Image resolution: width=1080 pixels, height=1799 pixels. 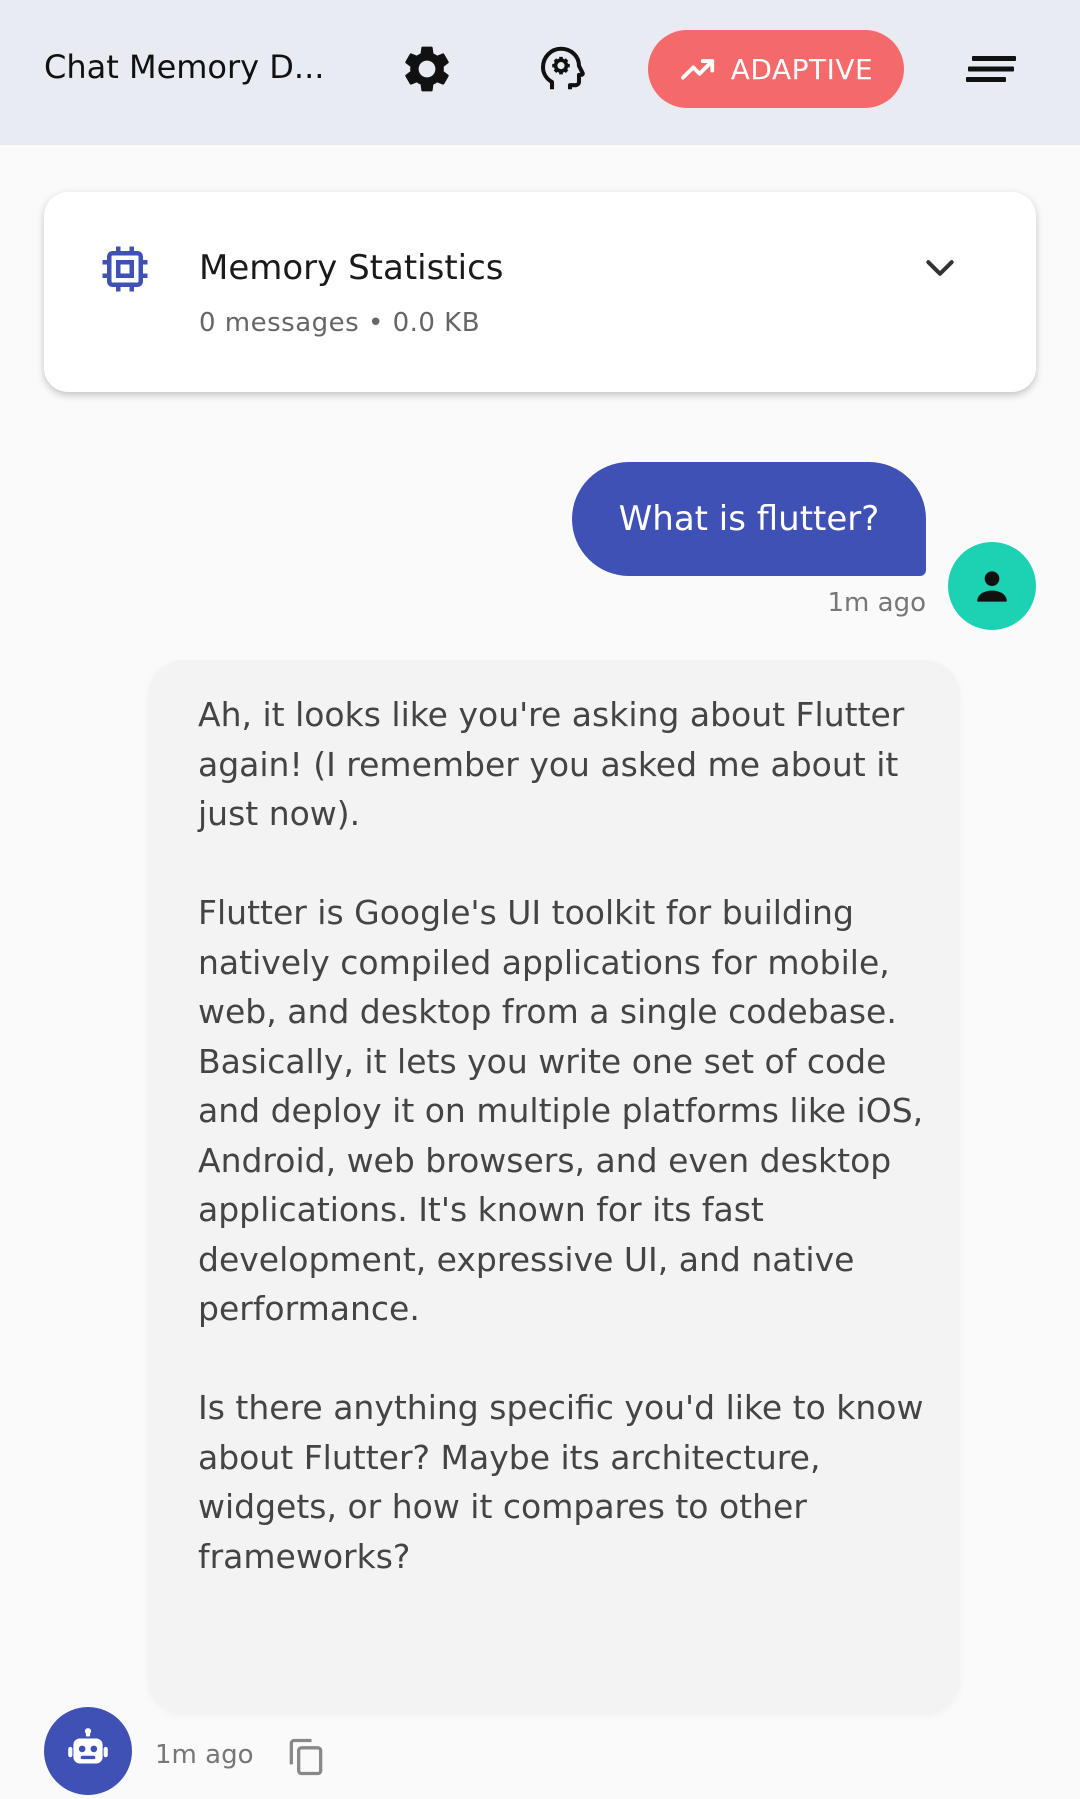 I want to click on user-message-time: 1m ago, so click(x=876, y=603).